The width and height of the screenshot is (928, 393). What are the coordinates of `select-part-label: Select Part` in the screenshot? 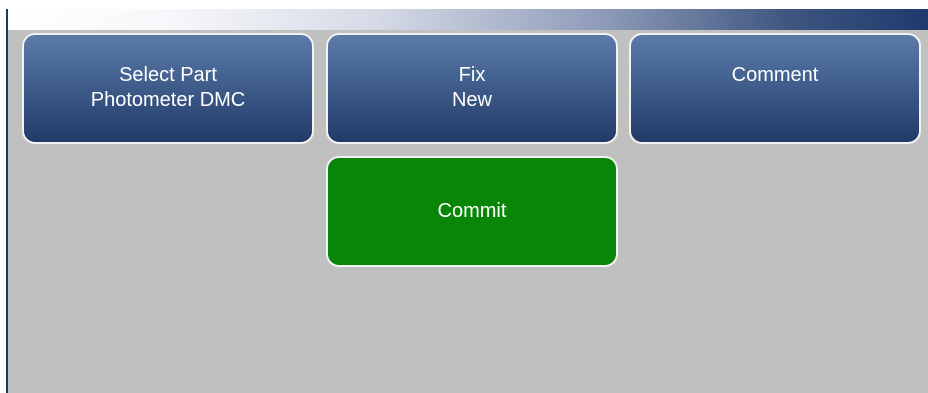 It's located at (168, 75).